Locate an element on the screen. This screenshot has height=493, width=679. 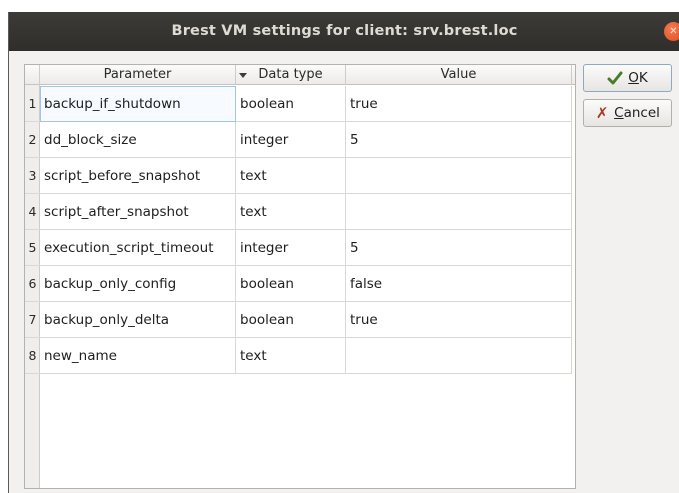
row-number: 8 is located at coordinates (32, 356).